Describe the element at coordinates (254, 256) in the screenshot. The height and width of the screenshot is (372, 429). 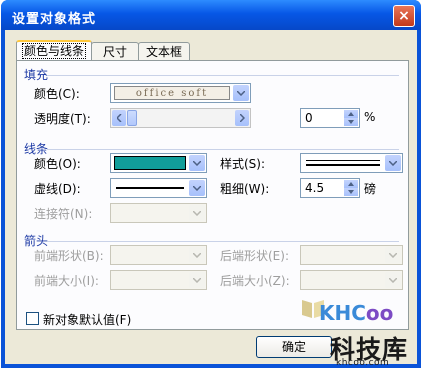
I see `end-style-label: 后端形状(E):` at that location.